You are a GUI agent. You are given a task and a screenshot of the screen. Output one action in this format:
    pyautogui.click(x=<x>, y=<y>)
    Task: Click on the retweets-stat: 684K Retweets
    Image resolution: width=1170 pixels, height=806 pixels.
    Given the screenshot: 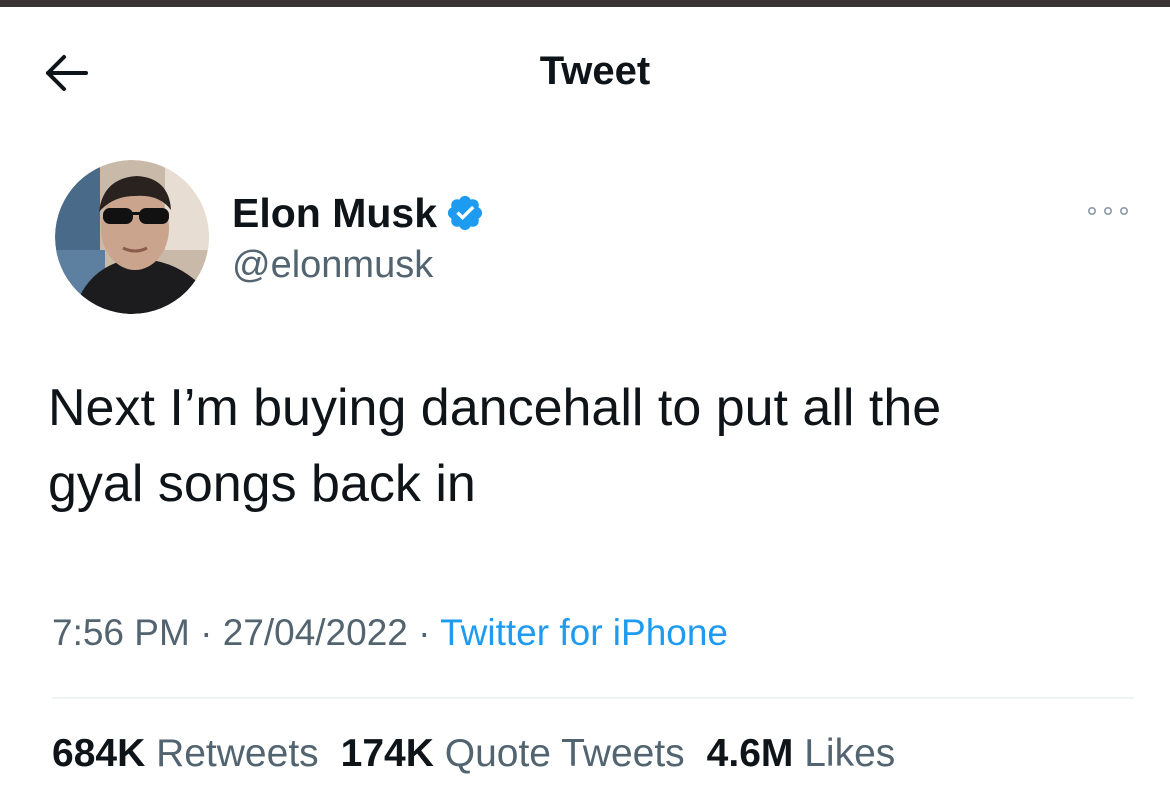 What is the action you would take?
    pyautogui.click(x=185, y=753)
    